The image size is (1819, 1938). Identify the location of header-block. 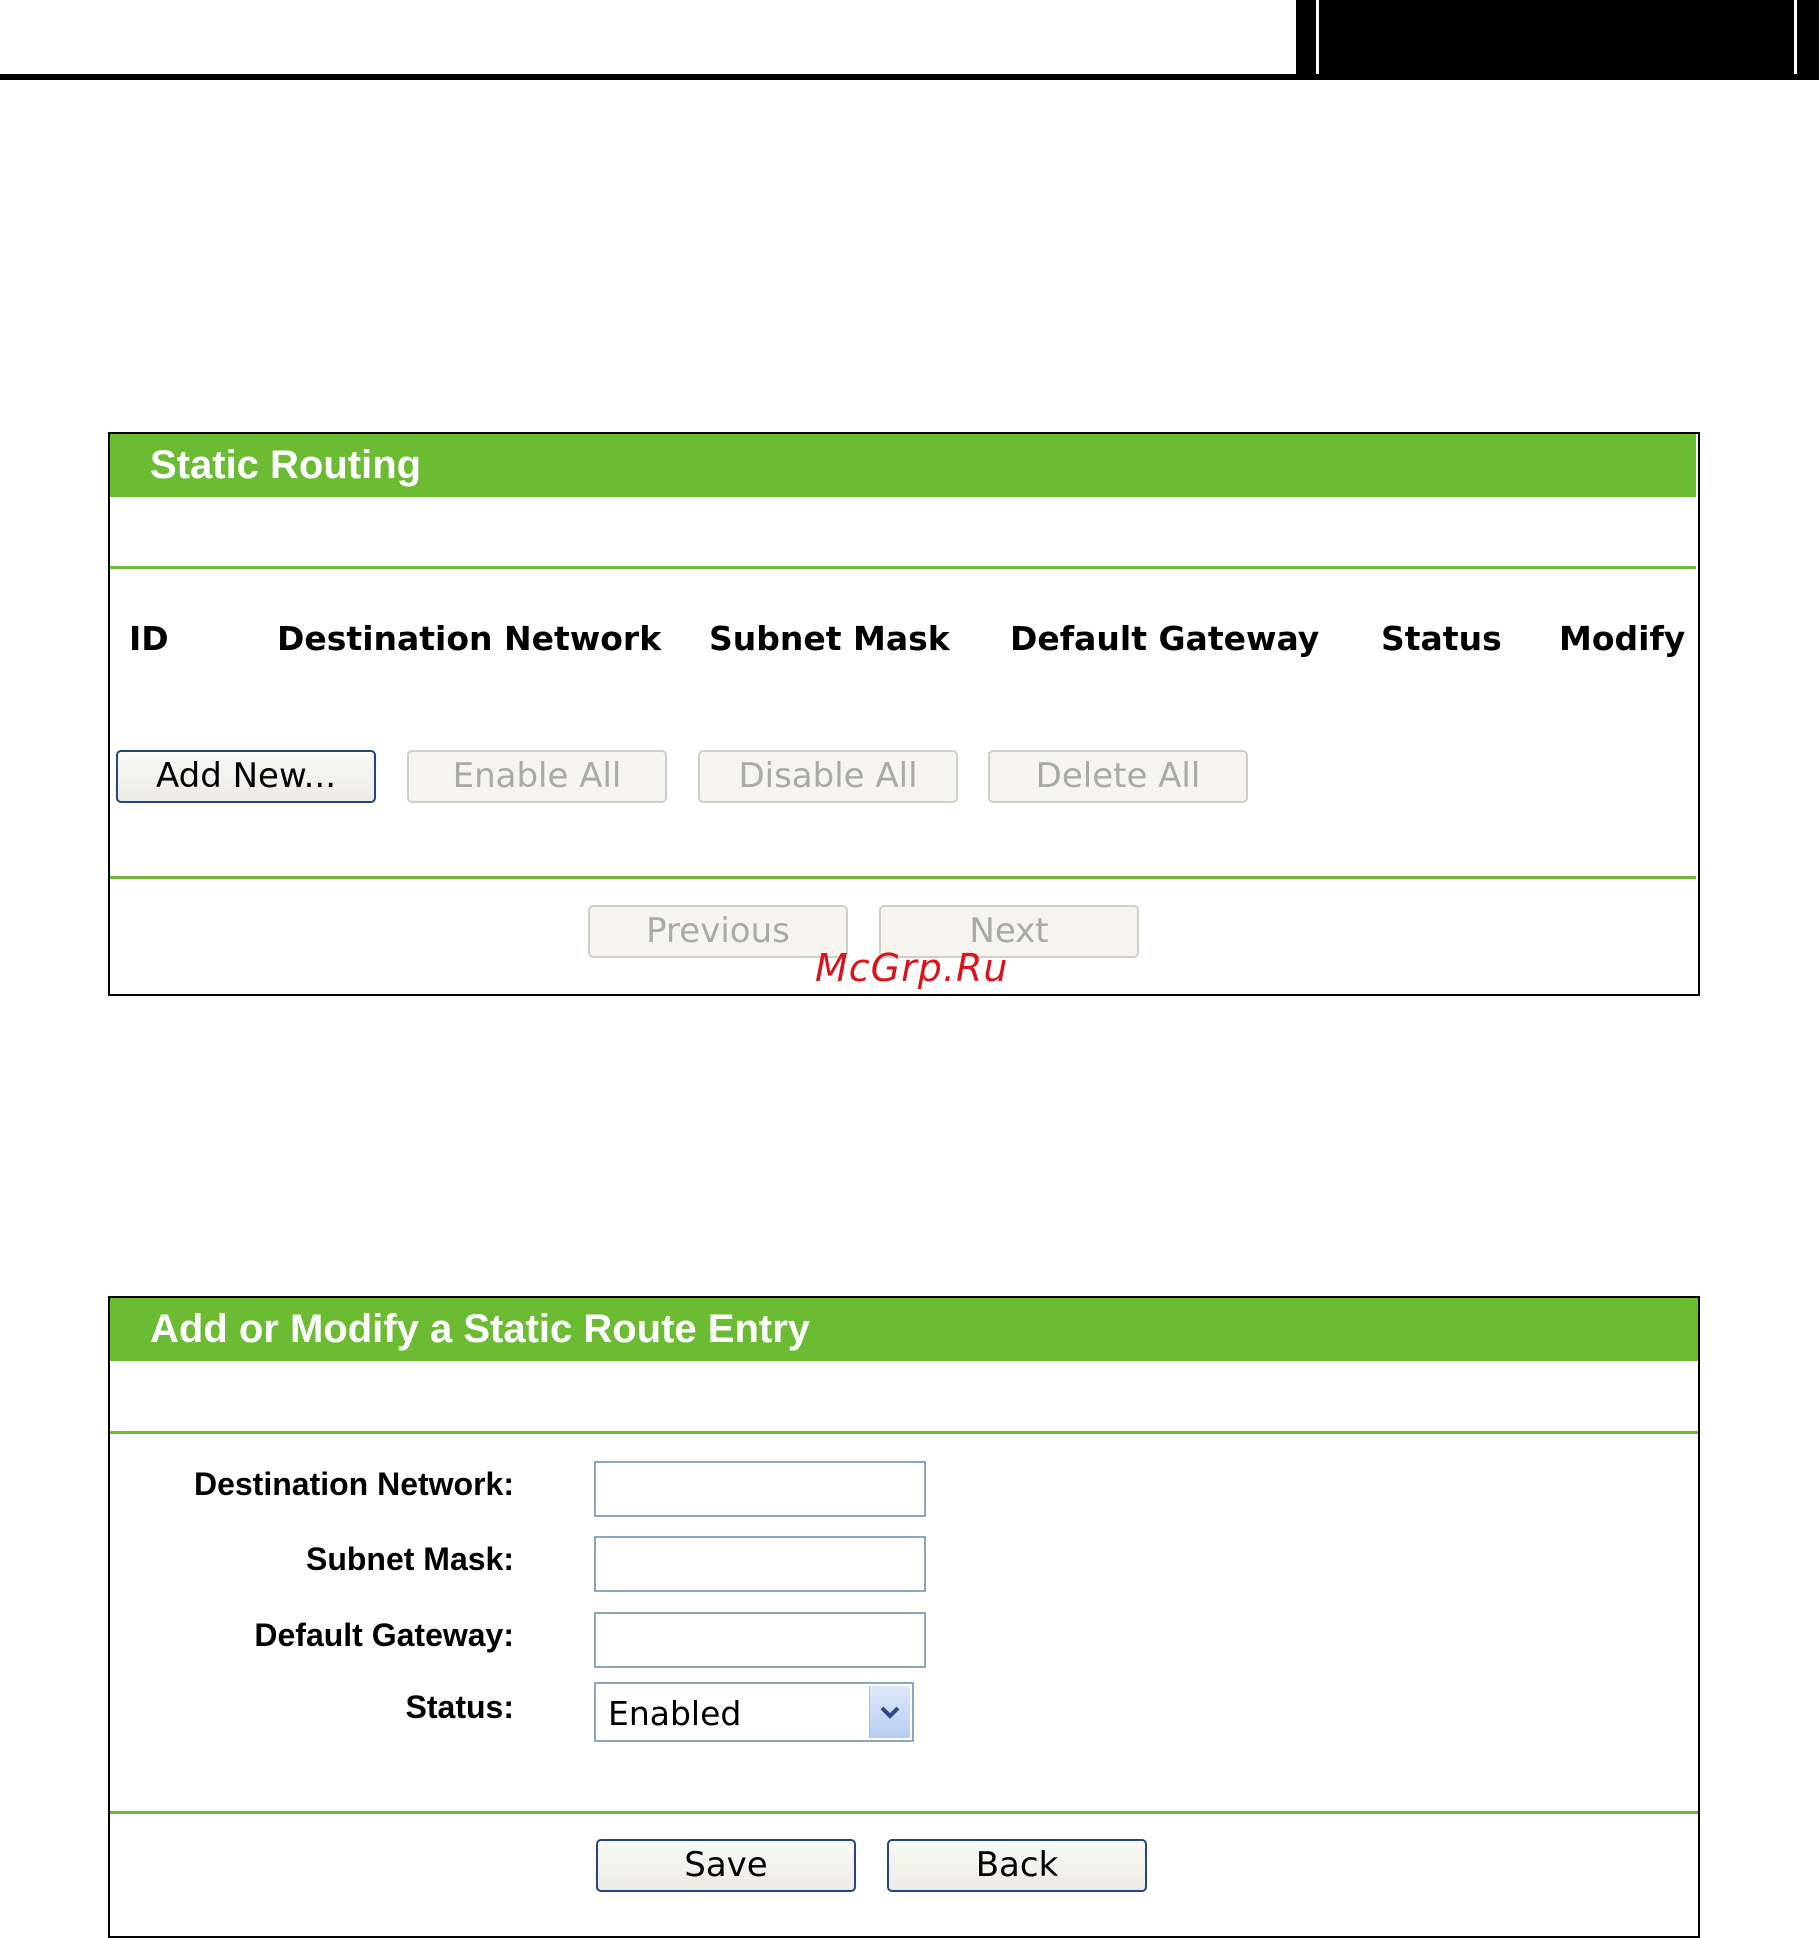
(1557, 38).